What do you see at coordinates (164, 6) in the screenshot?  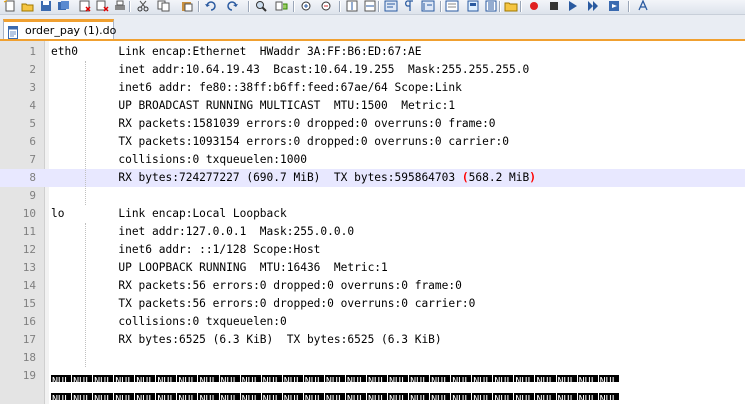 I see `copy-icon` at bounding box center [164, 6].